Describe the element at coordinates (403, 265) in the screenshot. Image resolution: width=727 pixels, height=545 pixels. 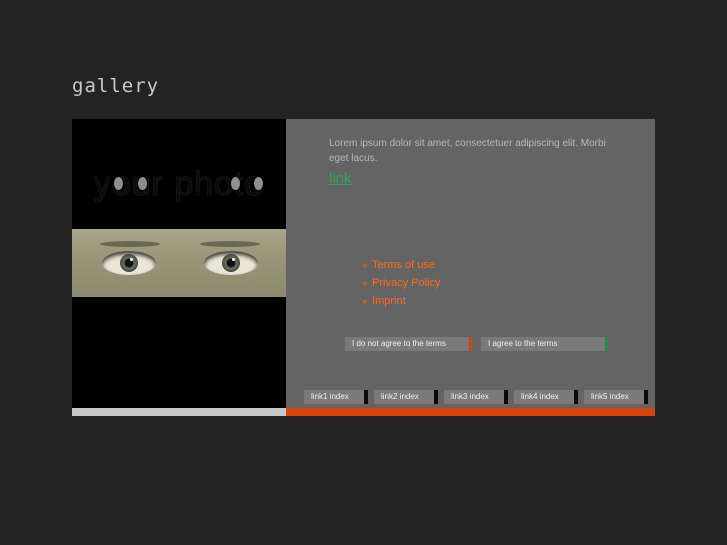
I see `terms-item-label: Terms of use` at that location.